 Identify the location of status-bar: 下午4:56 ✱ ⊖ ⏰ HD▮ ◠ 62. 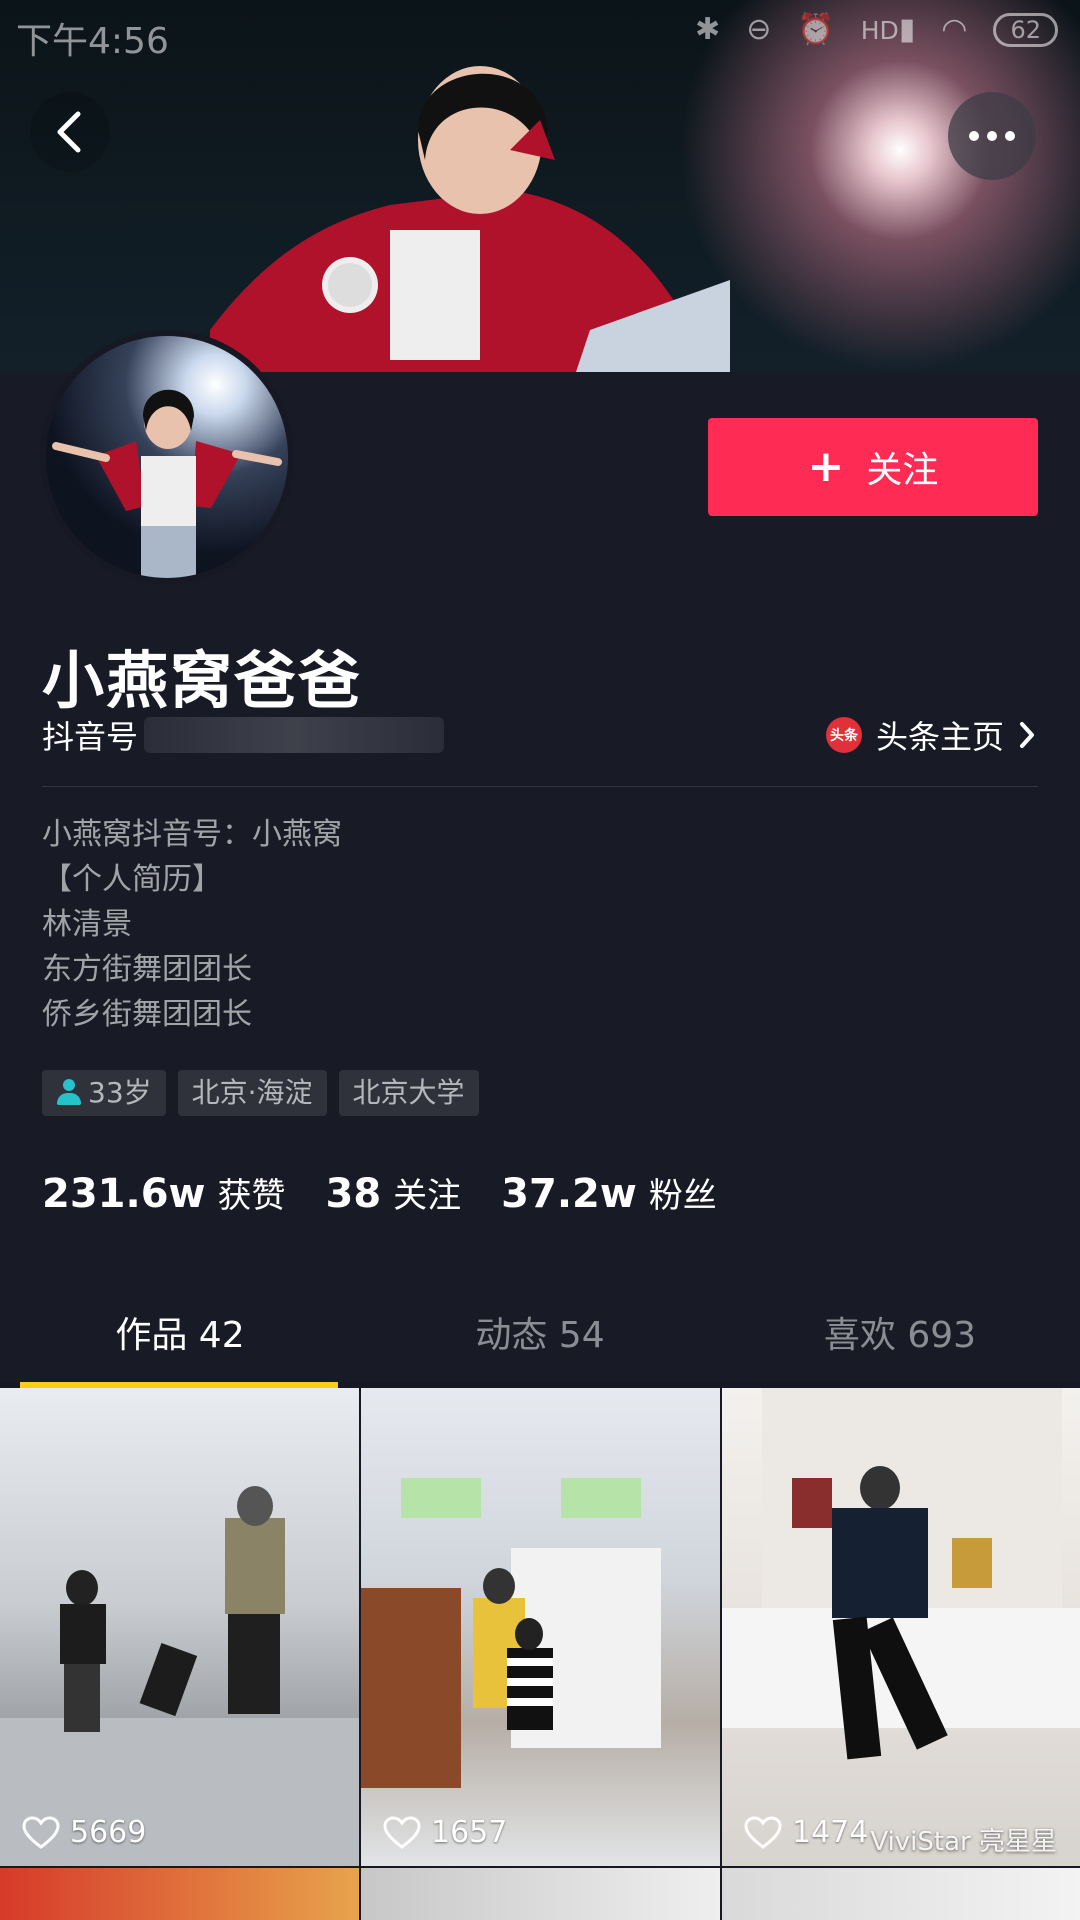
(540, 32).